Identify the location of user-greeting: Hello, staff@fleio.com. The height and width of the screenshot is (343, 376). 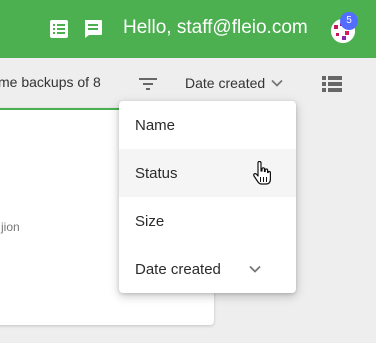
(215, 28).